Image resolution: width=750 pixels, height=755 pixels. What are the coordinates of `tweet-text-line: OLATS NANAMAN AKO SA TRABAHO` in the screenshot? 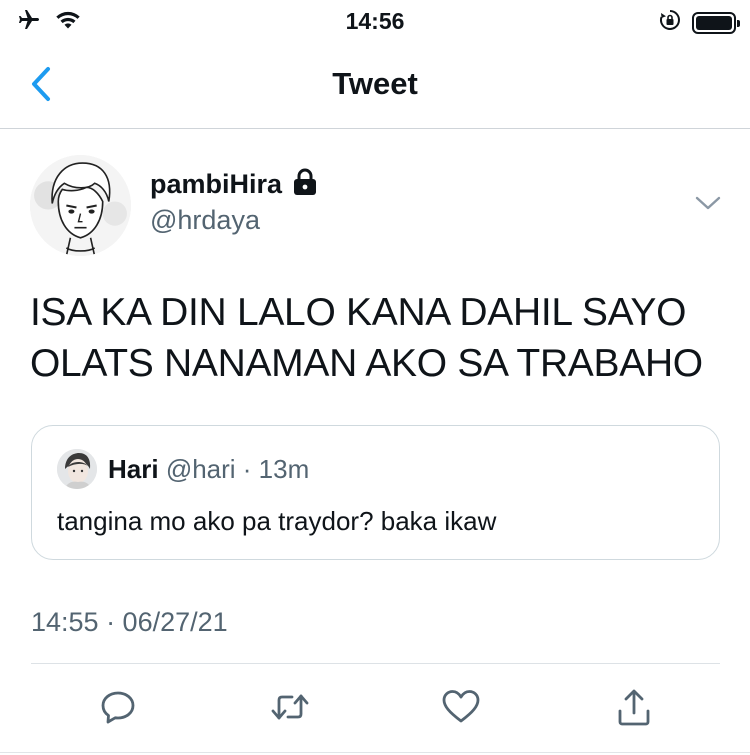 It's located at (366, 363).